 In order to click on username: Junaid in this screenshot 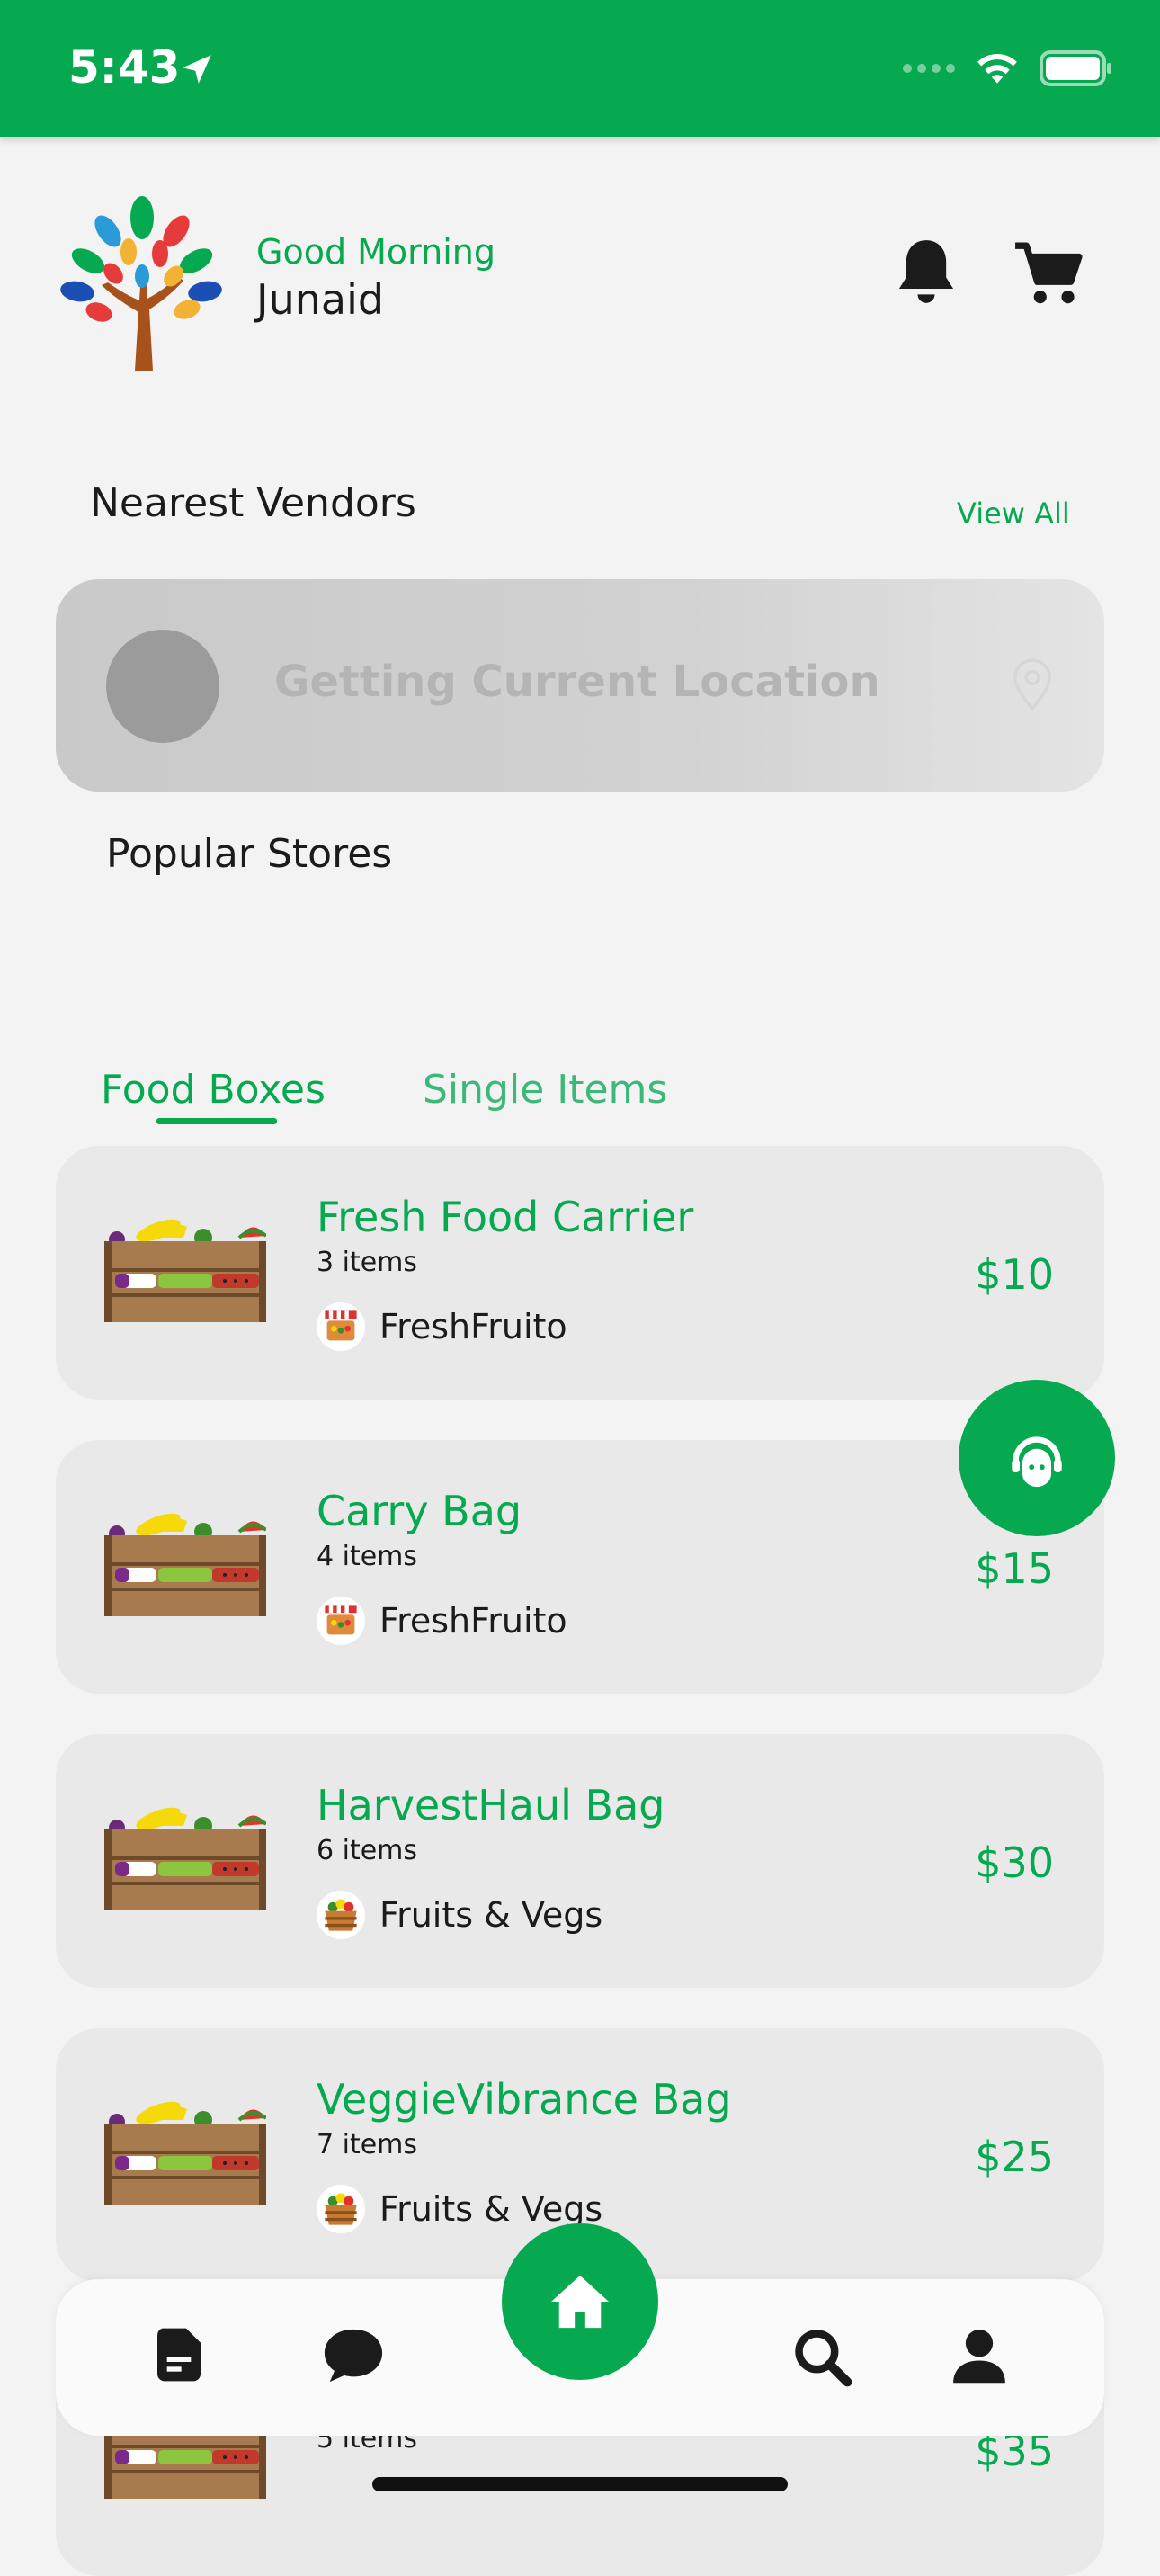, I will do `click(320, 299)`.